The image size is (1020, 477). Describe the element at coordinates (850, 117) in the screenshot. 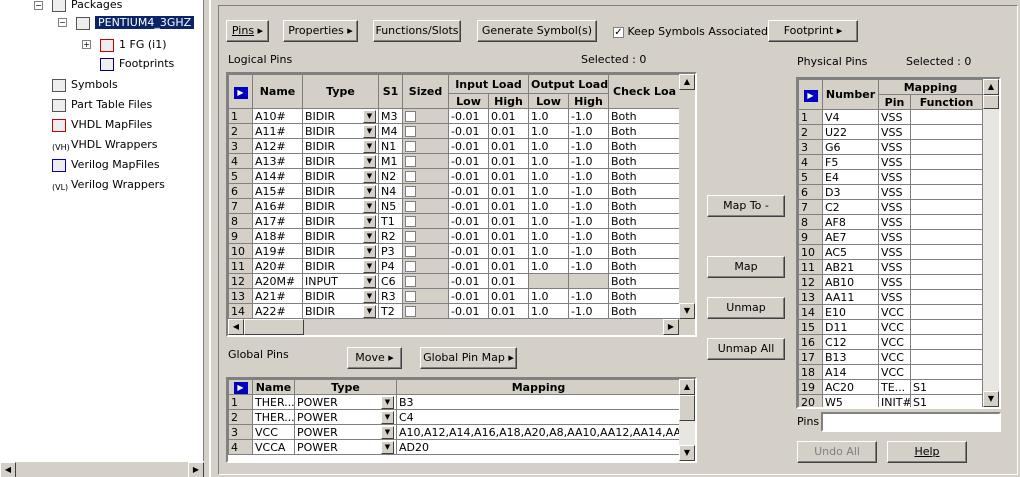

I see `table-cell: V4` at that location.